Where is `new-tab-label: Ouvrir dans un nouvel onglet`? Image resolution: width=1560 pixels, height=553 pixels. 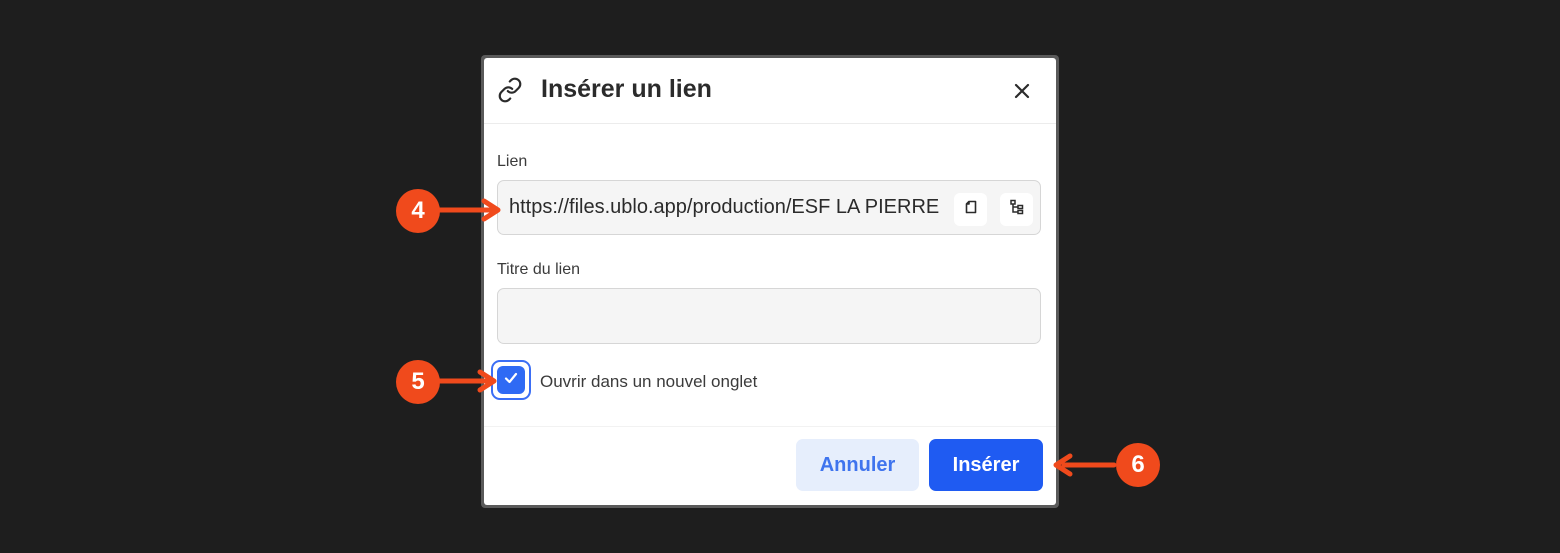
new-tab-label: Ouvrir dans un nouvel onglet is located at coordinates (648, 382).